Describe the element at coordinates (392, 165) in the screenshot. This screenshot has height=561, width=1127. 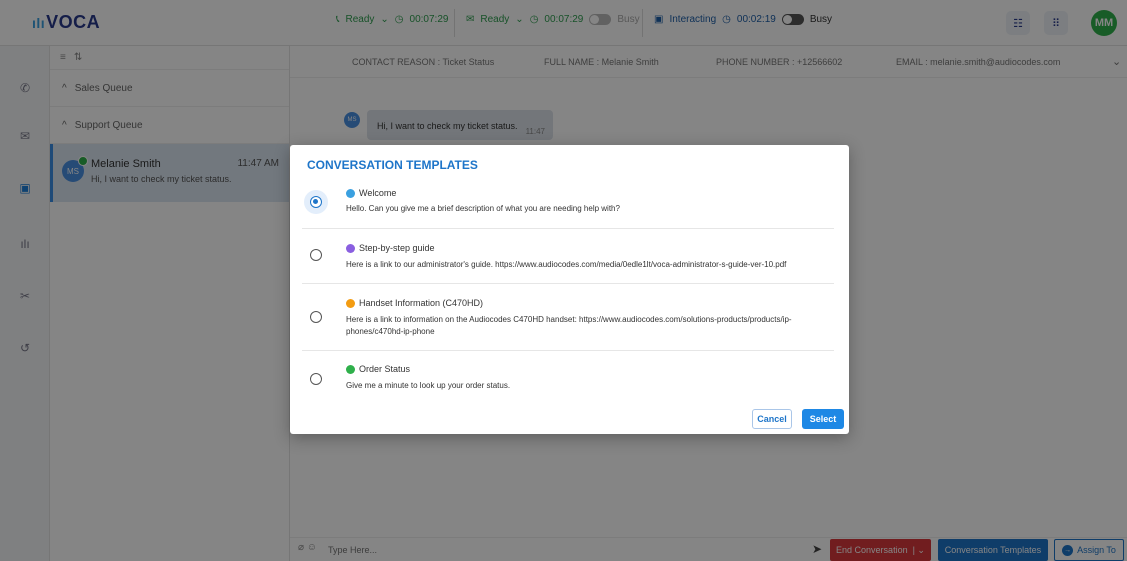
I see `dialog-title: CONVERSATION TEMPLATES` at that location.